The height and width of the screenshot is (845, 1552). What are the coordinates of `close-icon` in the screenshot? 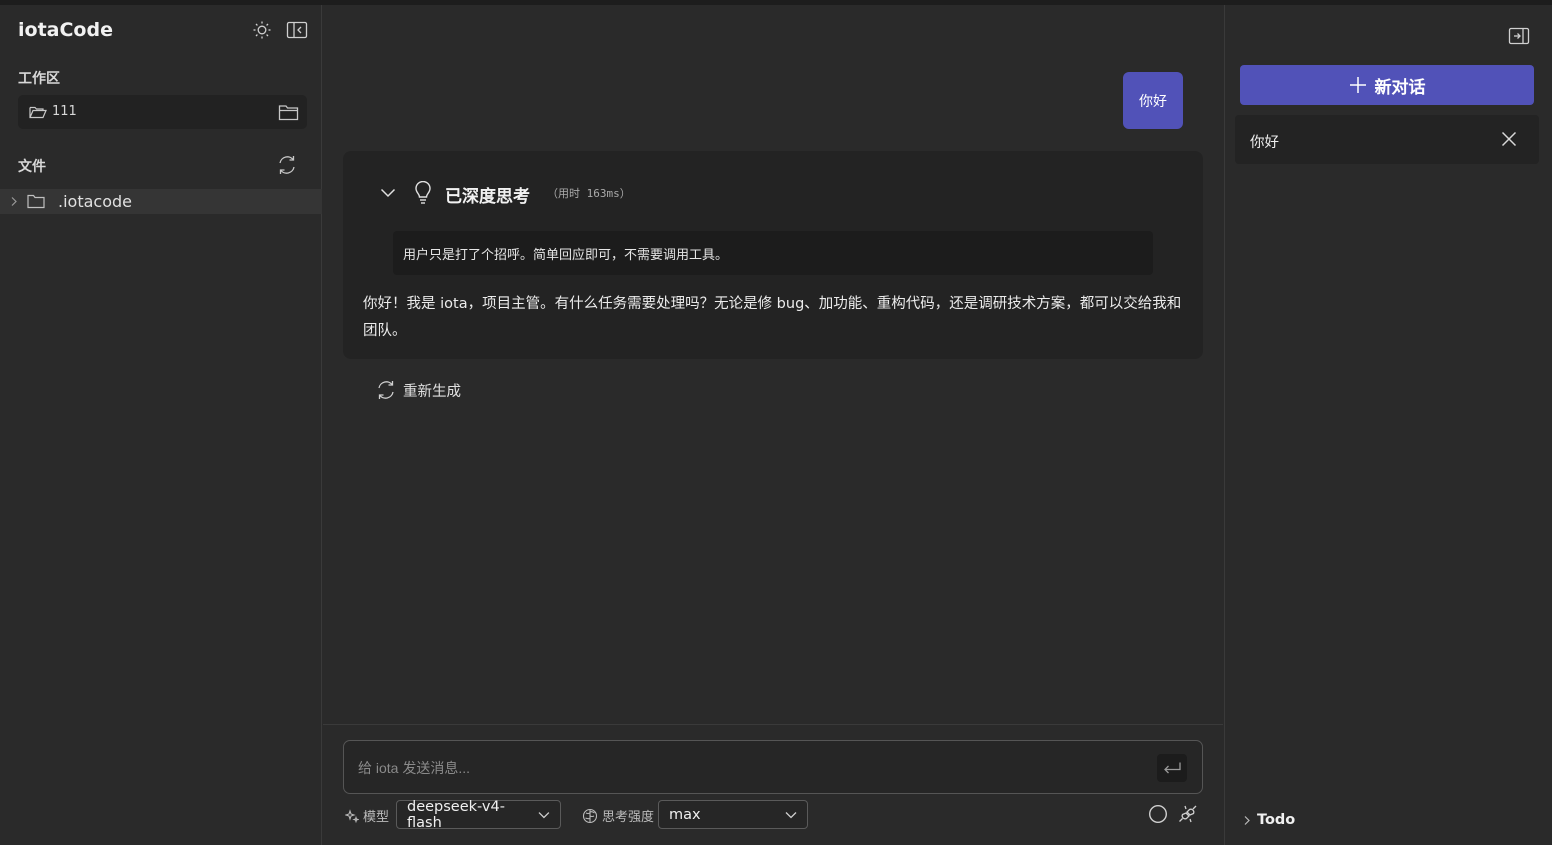 It's located at (1509, 139).